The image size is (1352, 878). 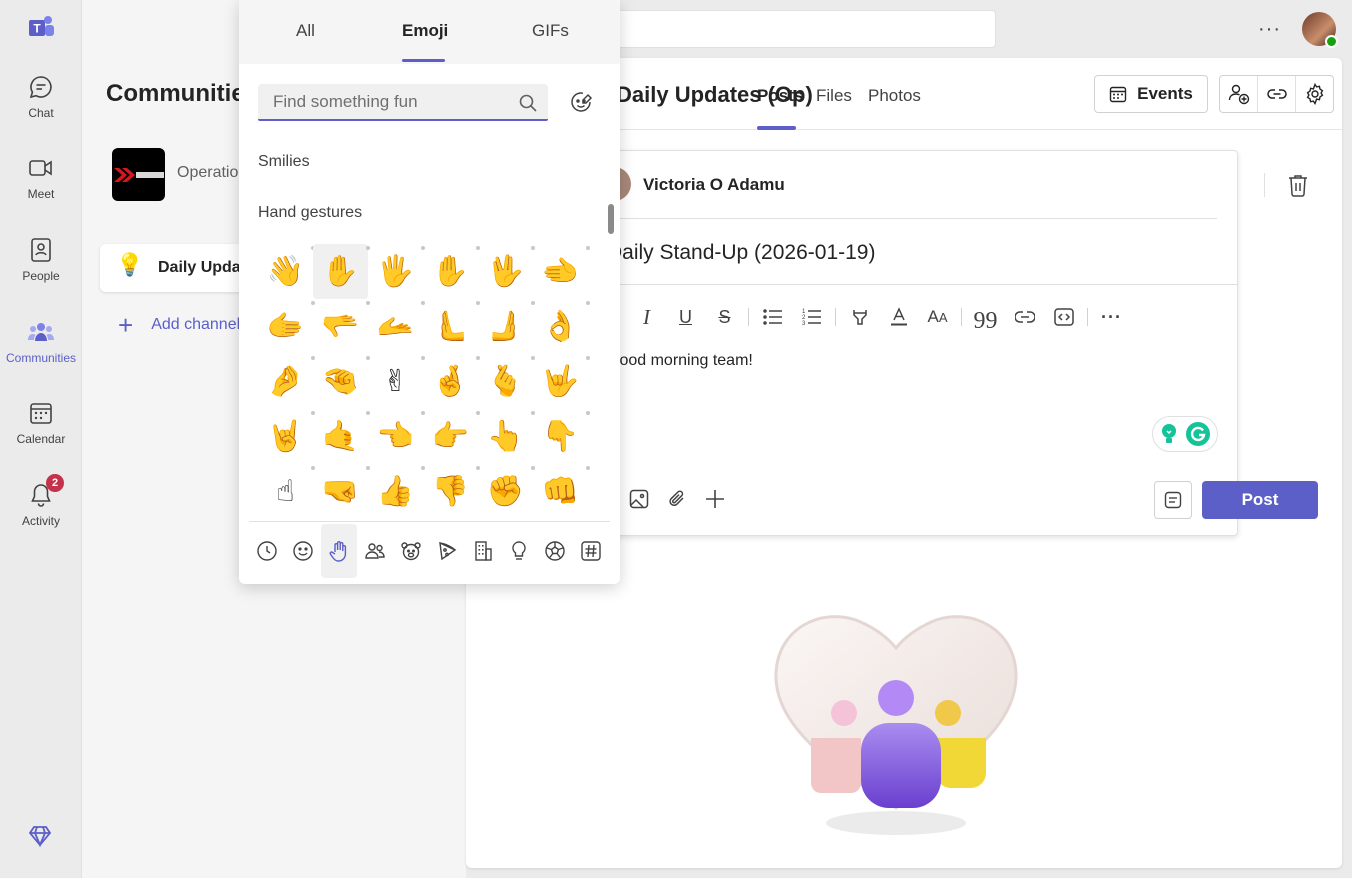 I want to click on emoji-item: 👆, so click(x=506, y=436).